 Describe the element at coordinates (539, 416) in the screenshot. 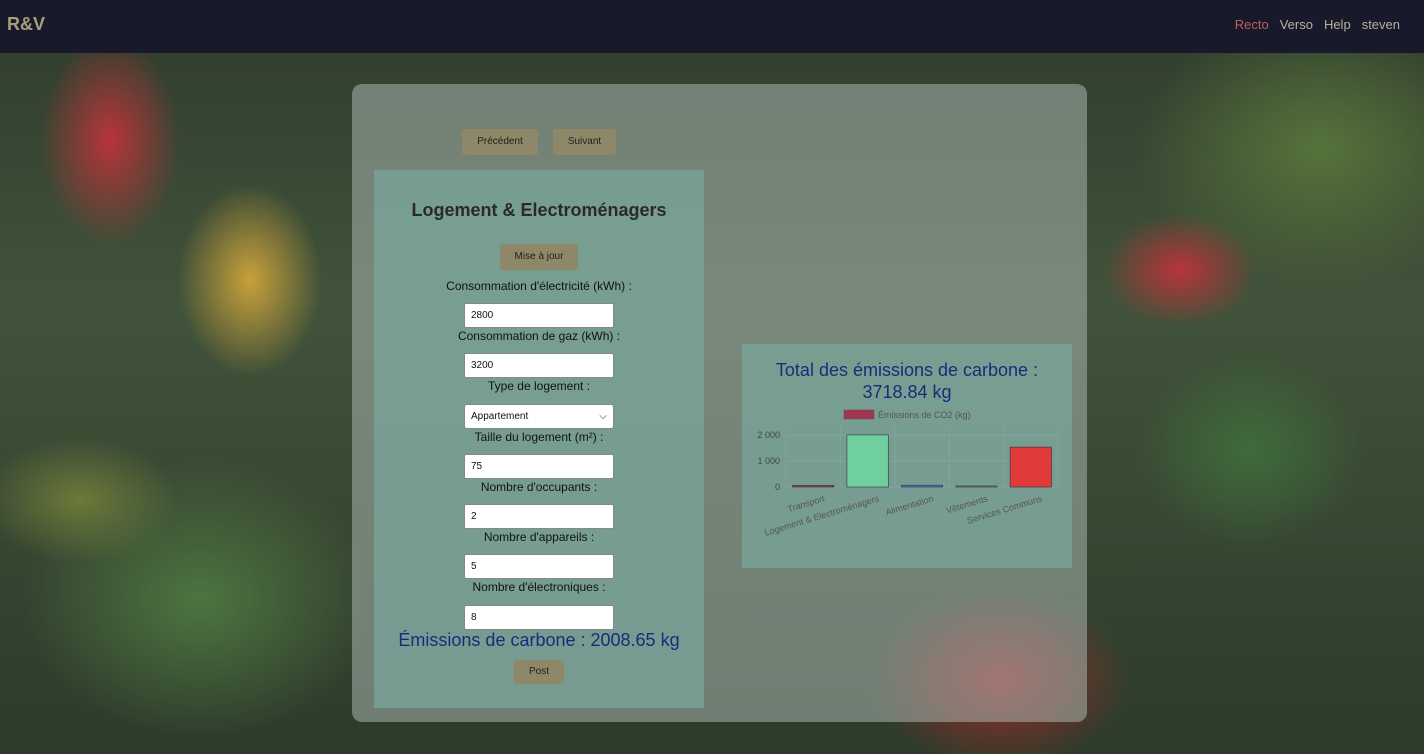

I see `housing-type-select: Appartement ⌵` at that location.